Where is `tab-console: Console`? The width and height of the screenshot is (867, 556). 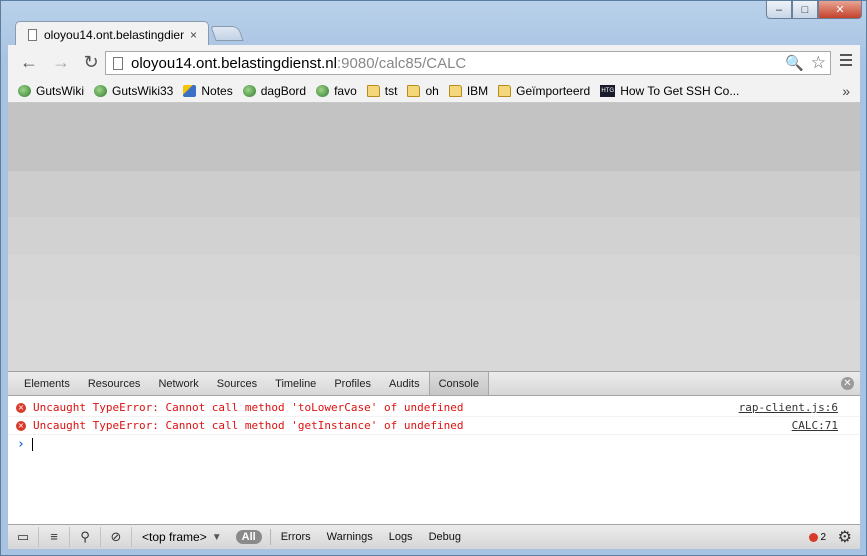 tab-console: Console is located at coordinates (458, 383).